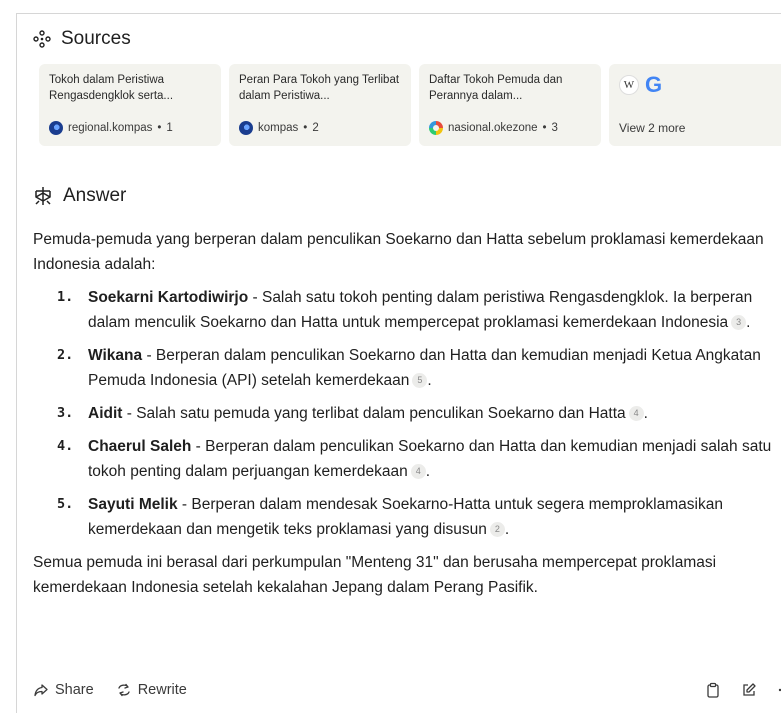 The height and width of the screenshot is (713, 781). Describe the element at coordinates (695, 105) in the screenshot. I see `view-more-sources-card: W G View 2 more` at that location.